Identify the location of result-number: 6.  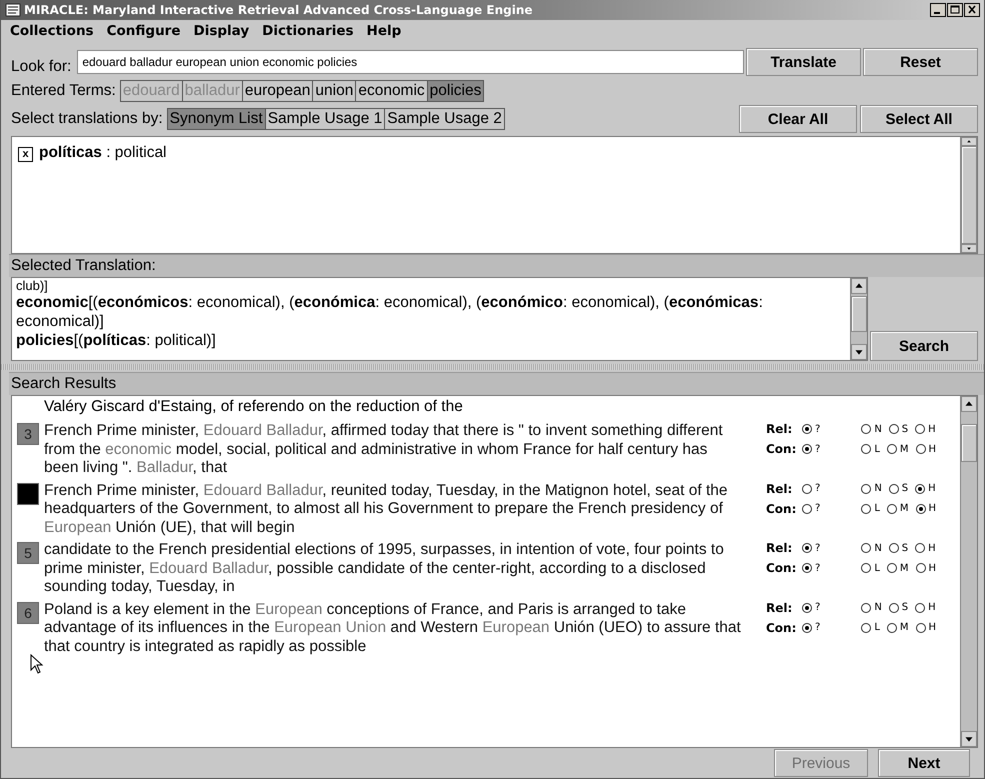
(28, 613).